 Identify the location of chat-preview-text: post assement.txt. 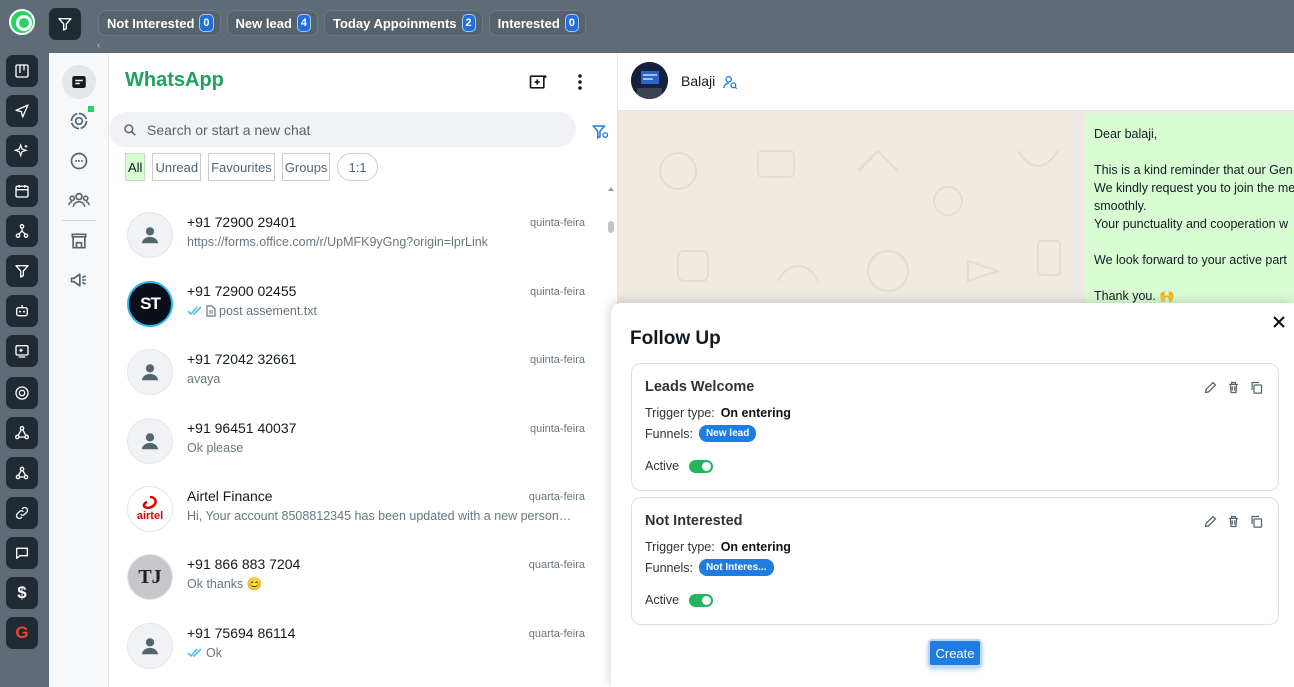
(268, 311).